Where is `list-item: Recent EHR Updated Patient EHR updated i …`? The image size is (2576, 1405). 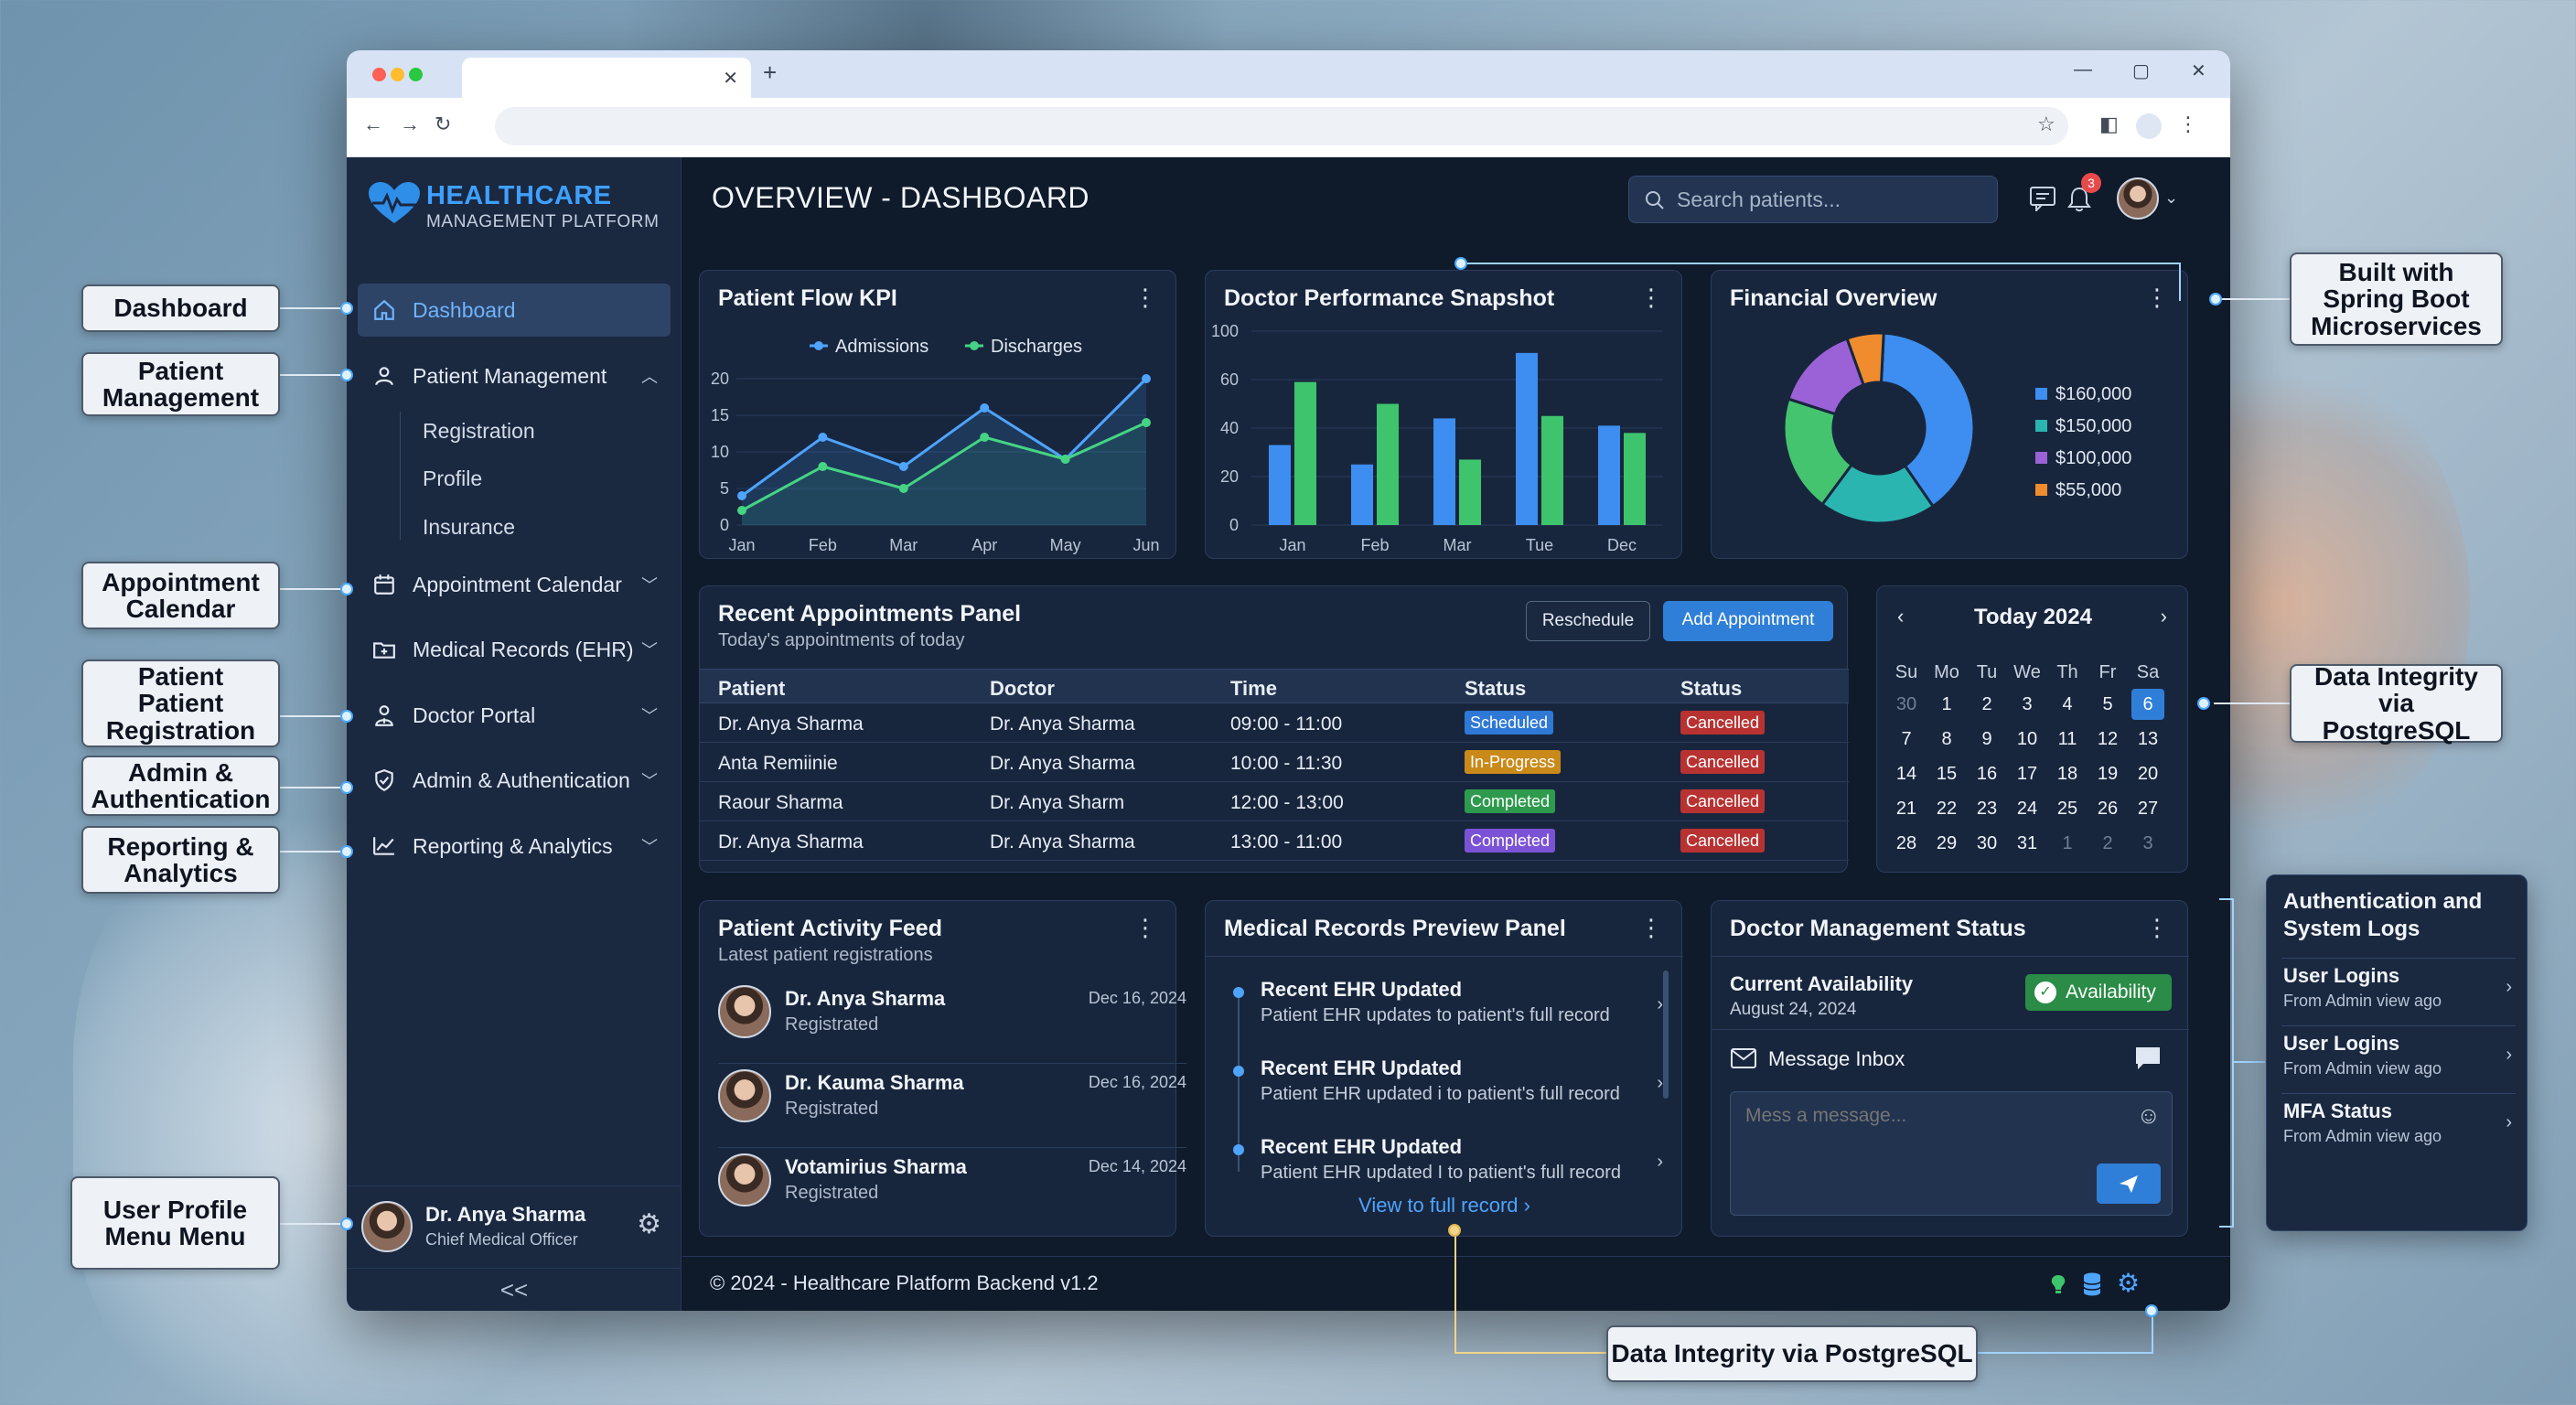 list-item: Recent EHR Updated Patient EHR updated i … is located at coordinates (1443, 1092).